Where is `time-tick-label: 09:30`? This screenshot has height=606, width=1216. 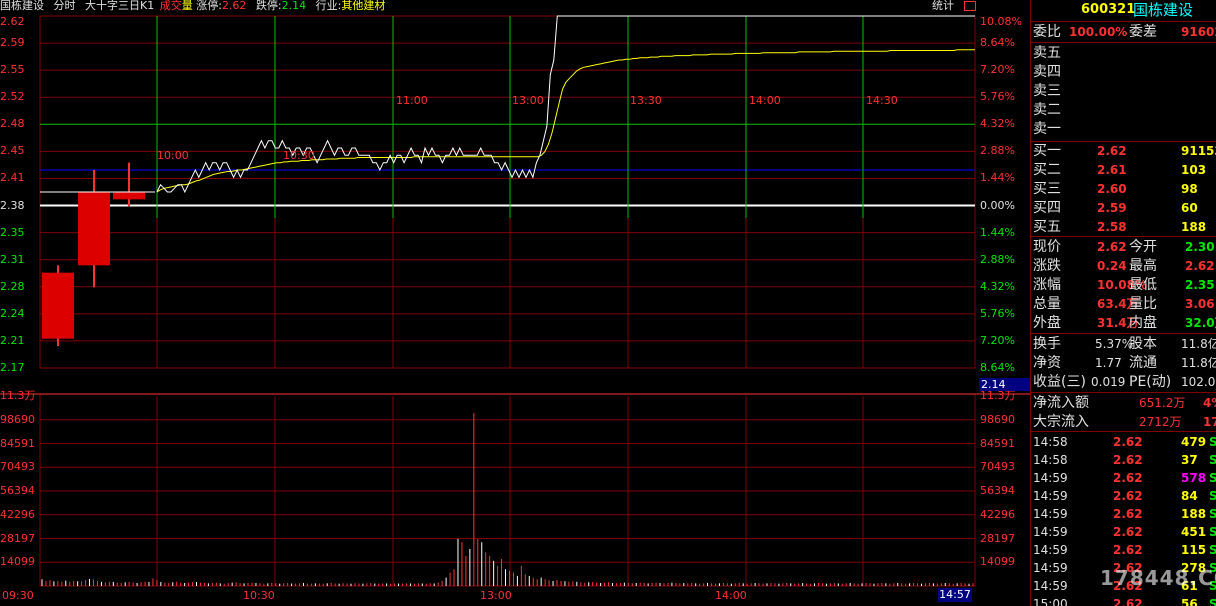 time-tick-label: 09:30 is located at coordinates (18, 595).